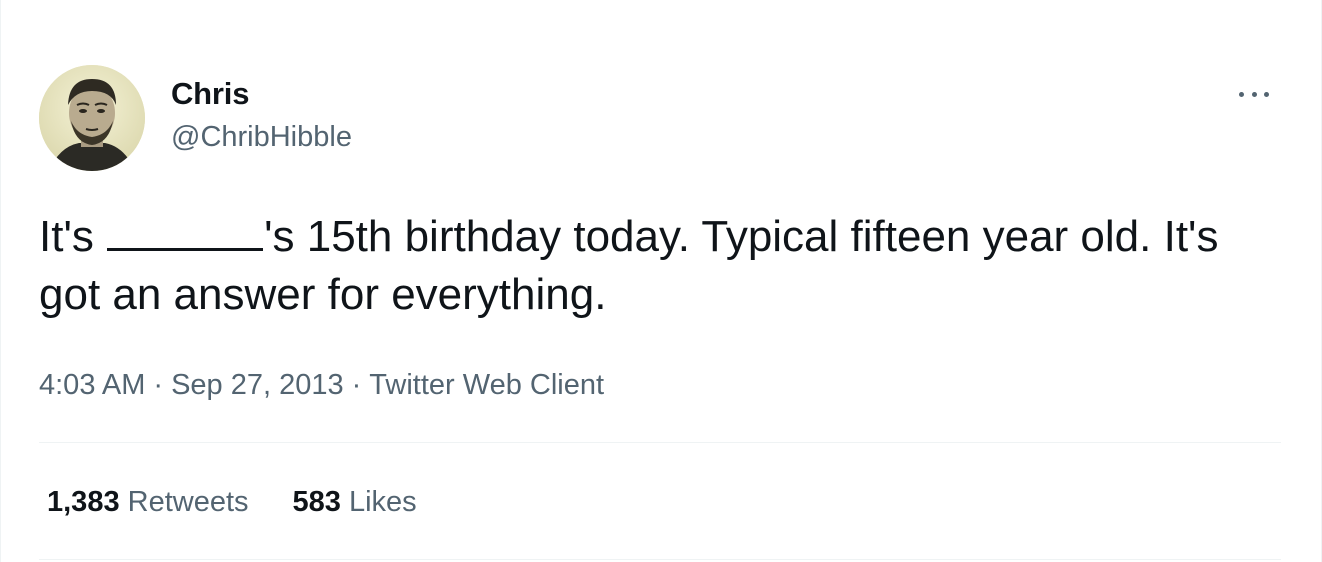 This screenshot has height=562, width=1322. I want to click on retweets-stat: 1,383 Retweets, so click(148, 502).